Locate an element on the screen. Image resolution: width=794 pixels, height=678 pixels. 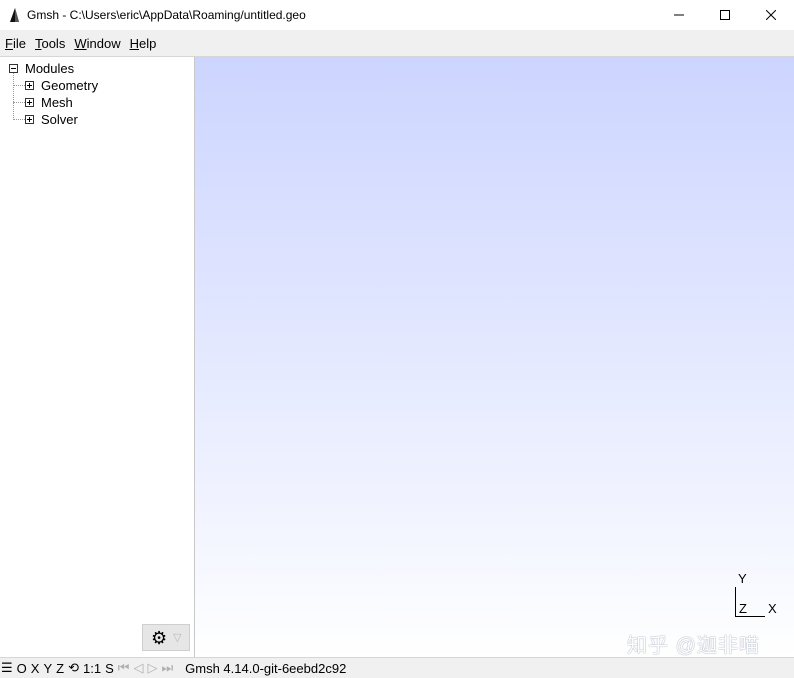
menu-file: File is located at coordinates (15, 43).